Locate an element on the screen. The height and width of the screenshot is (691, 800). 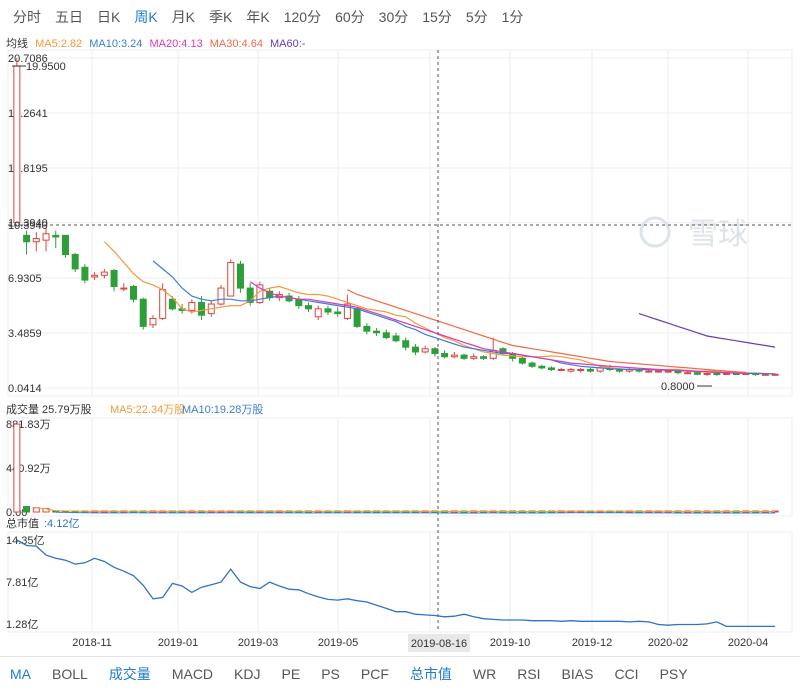
x-tick-label: 2019-03 is located at coordinates (258, 643).